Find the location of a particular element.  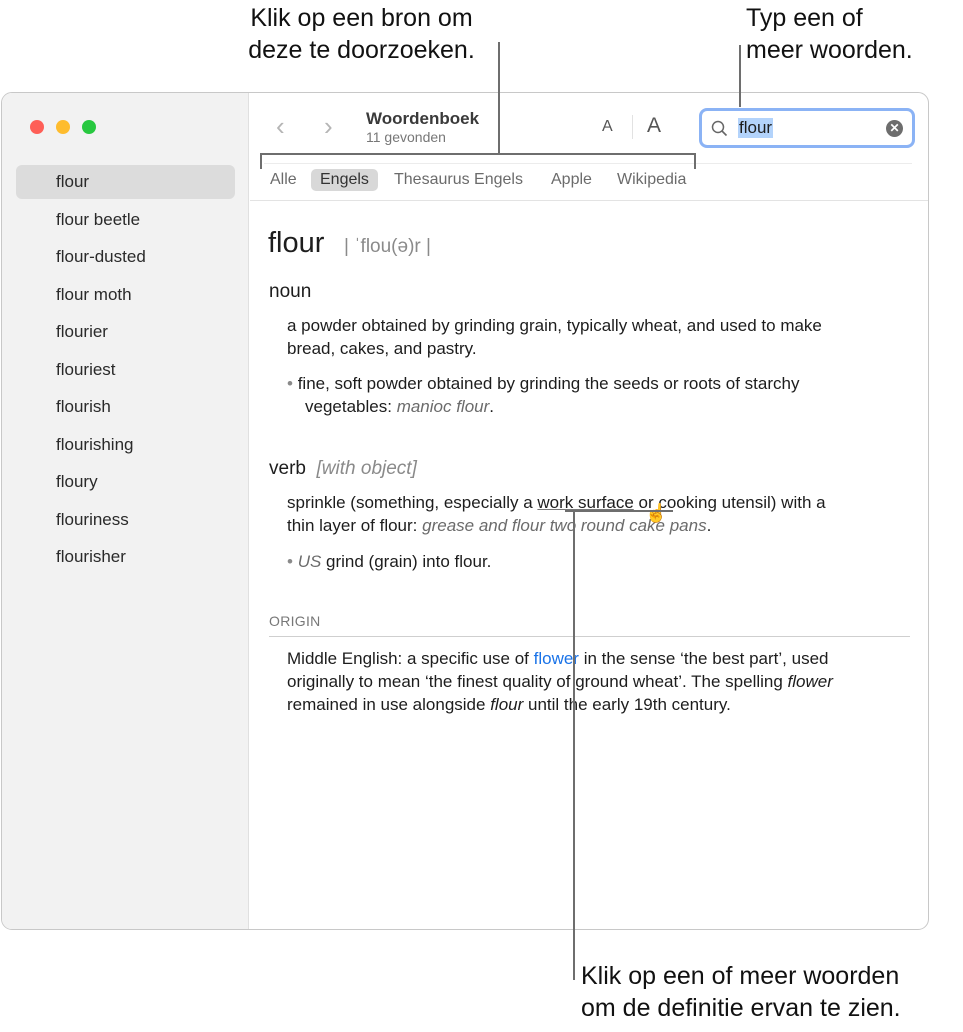

result-count: 11 gevonden is located at coordinates (406, 137).